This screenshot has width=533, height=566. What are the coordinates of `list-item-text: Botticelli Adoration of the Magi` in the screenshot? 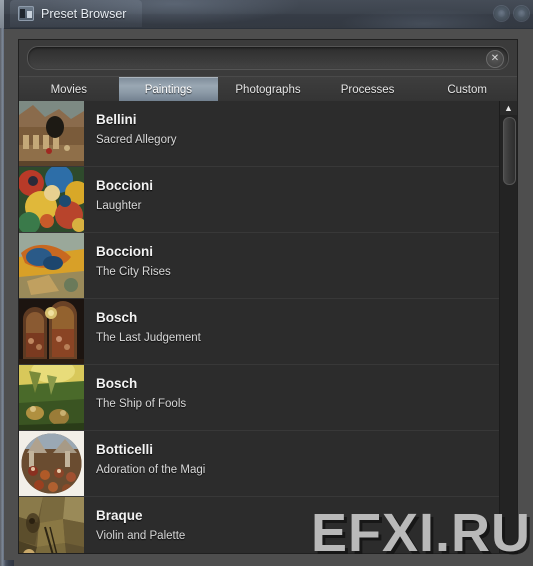 It's located at (292, 463).